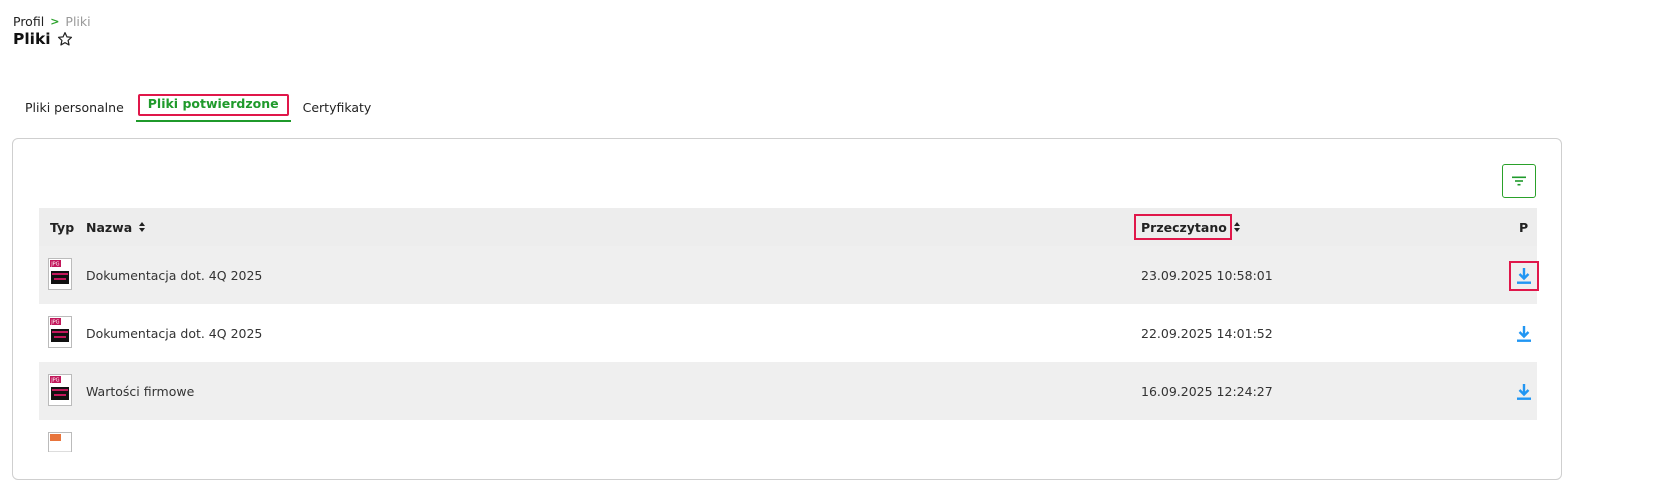 This screenshot has height=480, width=1667. Describe the element at coordinates (60, 442) in the screenshot. I see `pdf-file-icon` at that location.